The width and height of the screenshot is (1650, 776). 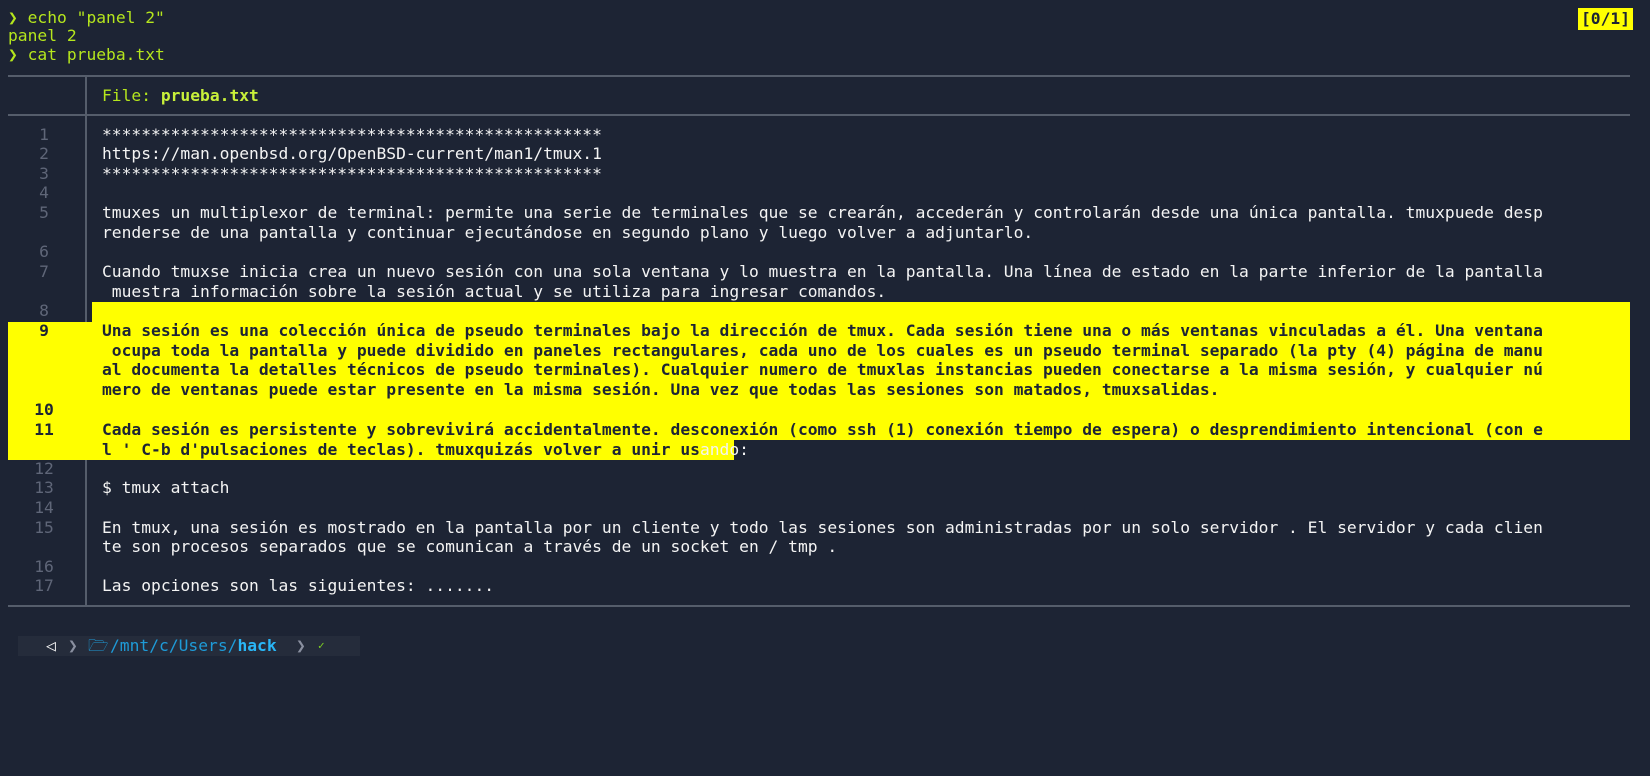 I want to click on viewer-top-border, so click(x=819, y=76).